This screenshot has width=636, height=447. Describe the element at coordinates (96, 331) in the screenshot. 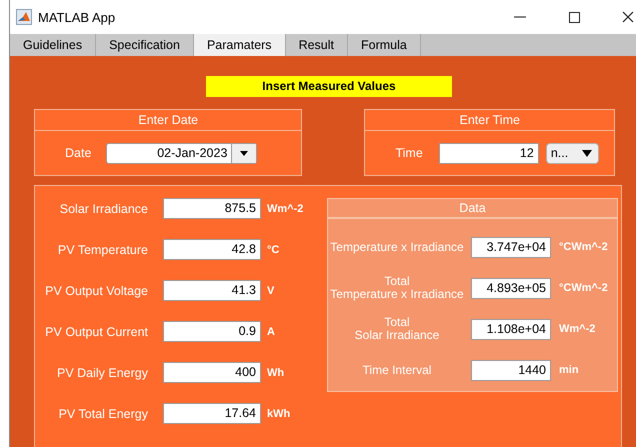

I see `field-label: PV Output Current` at that location.